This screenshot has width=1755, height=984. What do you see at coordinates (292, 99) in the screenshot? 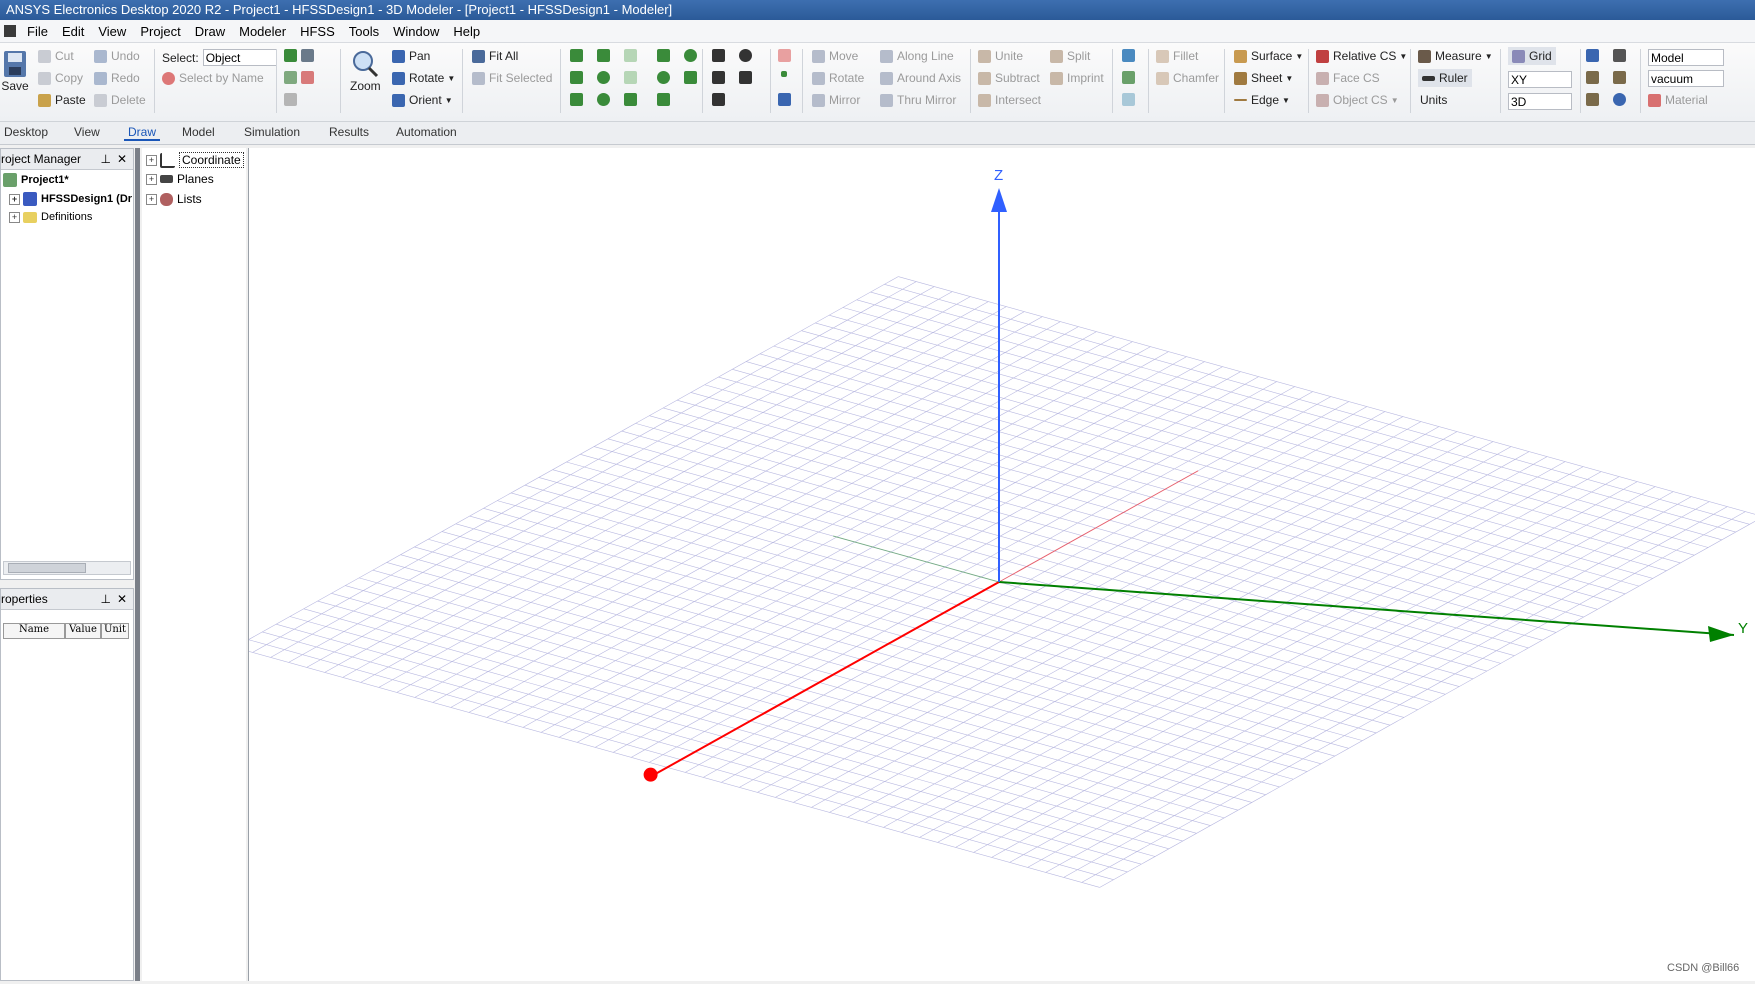
I see `show-all-button` at bounding box center [292, 99].